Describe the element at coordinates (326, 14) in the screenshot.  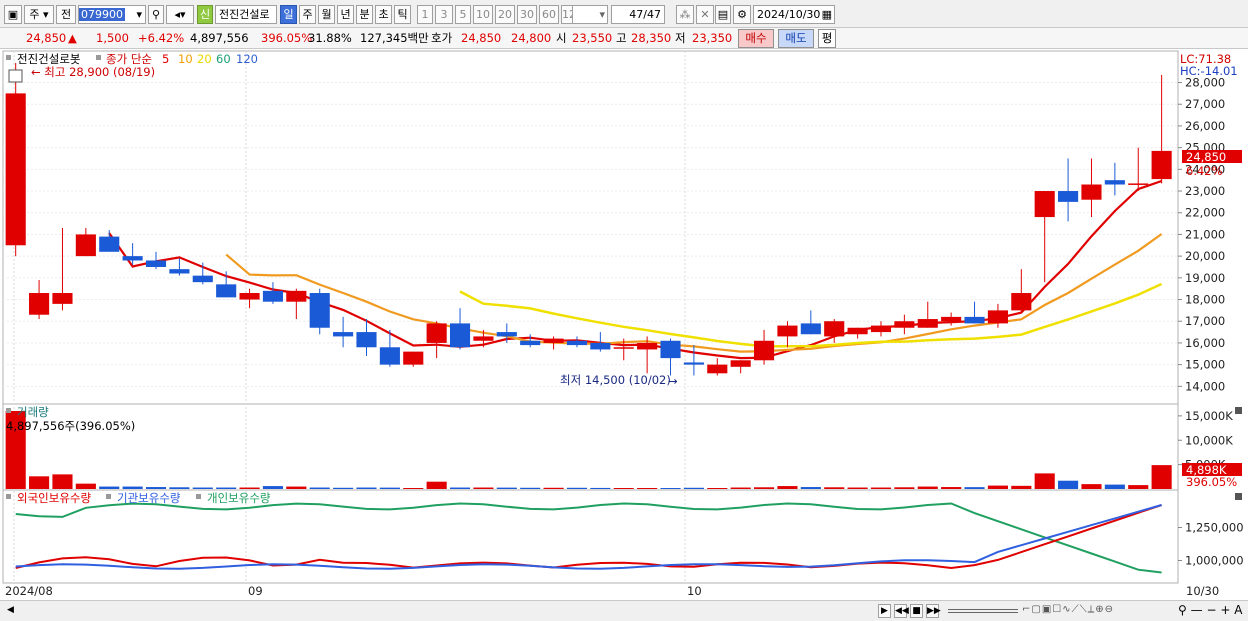
I see `period-button-2: 월` at that location.